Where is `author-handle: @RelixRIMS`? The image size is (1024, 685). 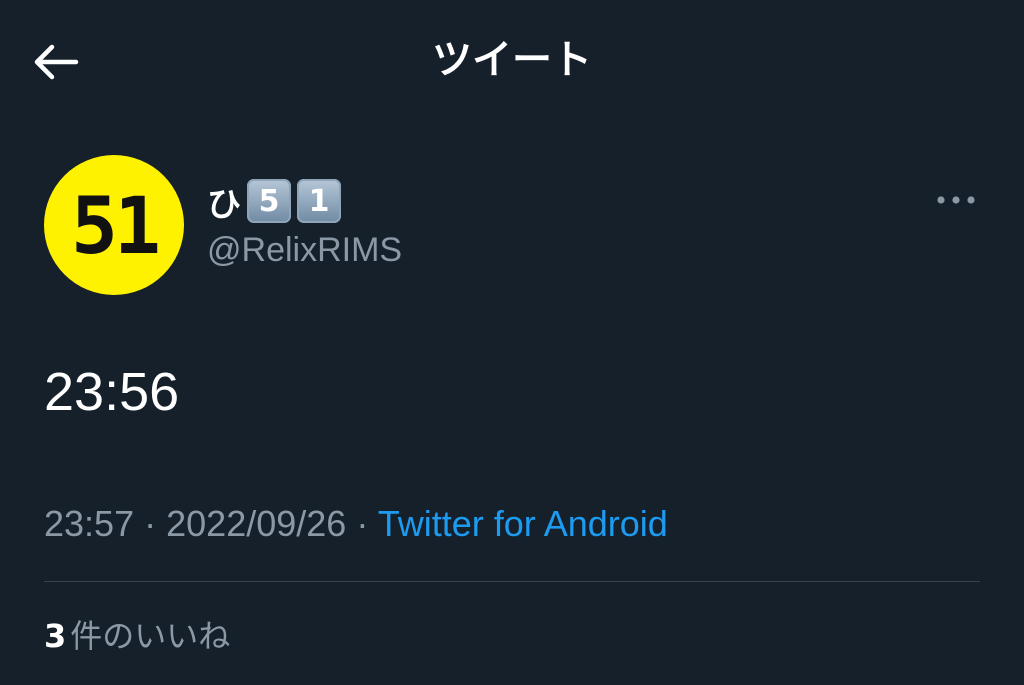
author-handle: @RelixRIMS is located at coordinates (304, 250).